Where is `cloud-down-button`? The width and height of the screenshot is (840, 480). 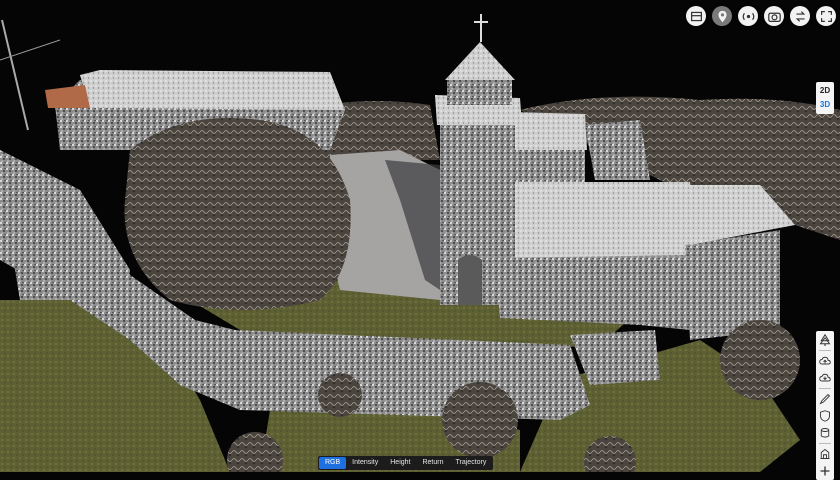
cloud-down-button is located at coordinates (825, 378).